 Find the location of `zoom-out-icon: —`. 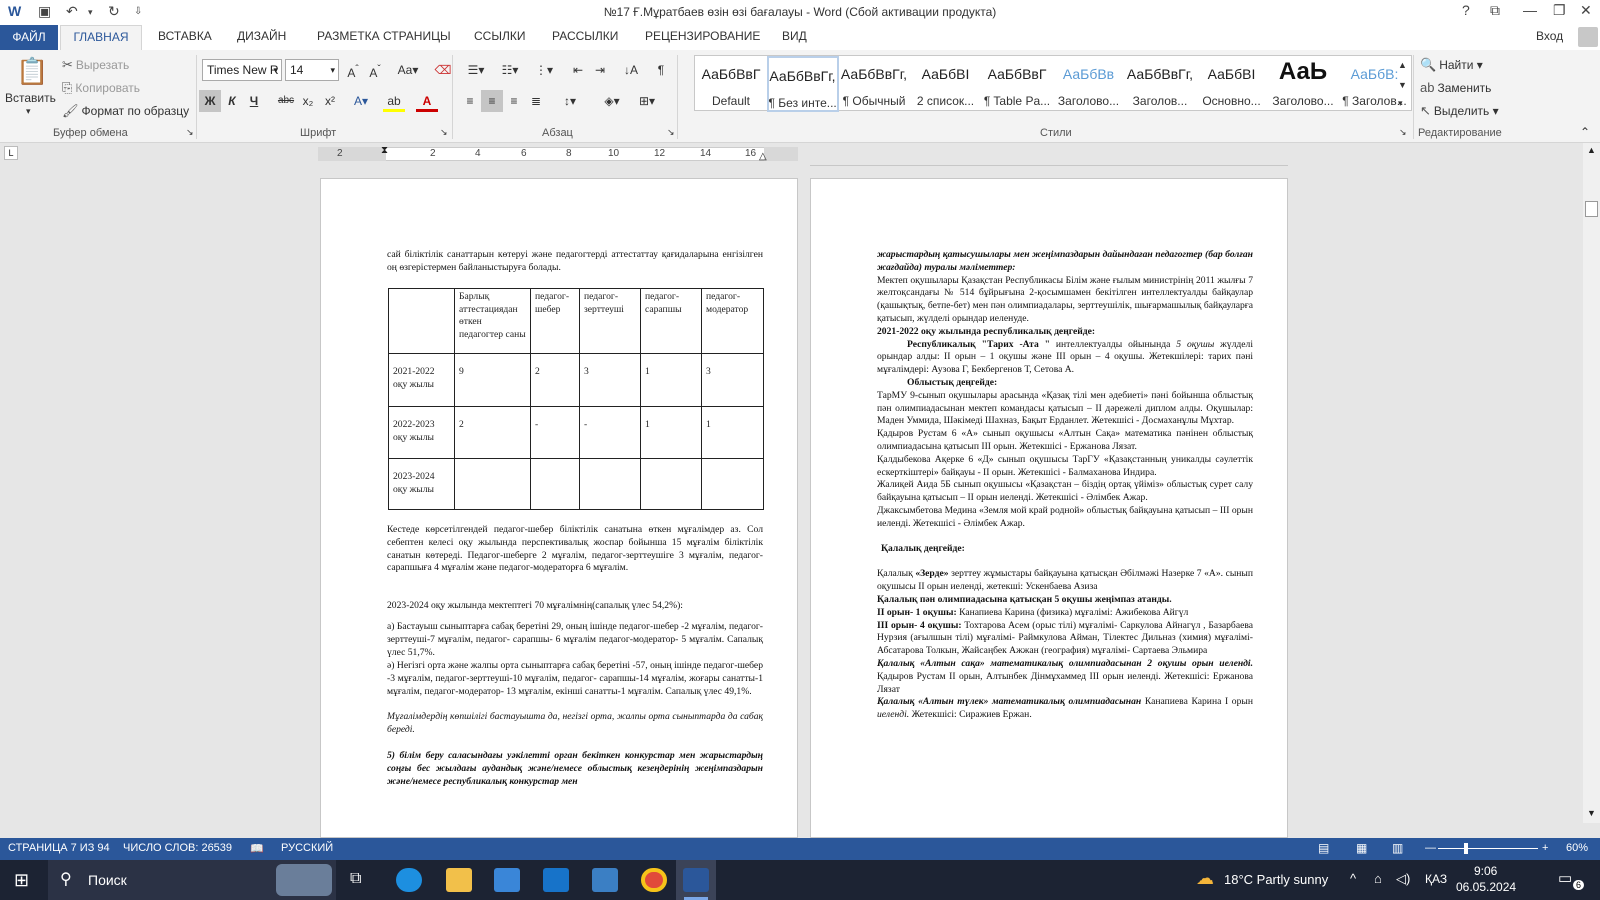

zoom-out-icon: — is located at coordinates (1430, 848).